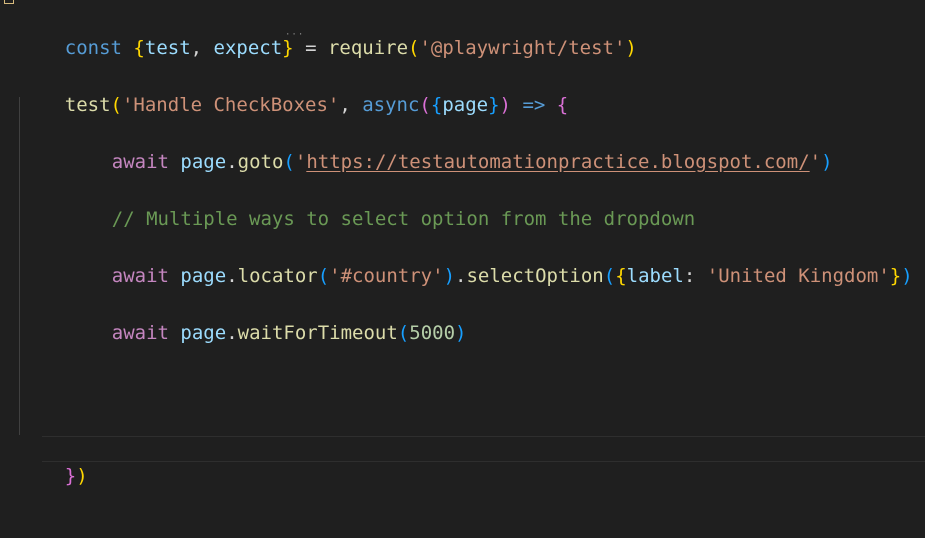 This screenshot has width=925, height=538. Describe the element at coordinates (368, 48) in the screenshot. I see `function-require: require` at that location.